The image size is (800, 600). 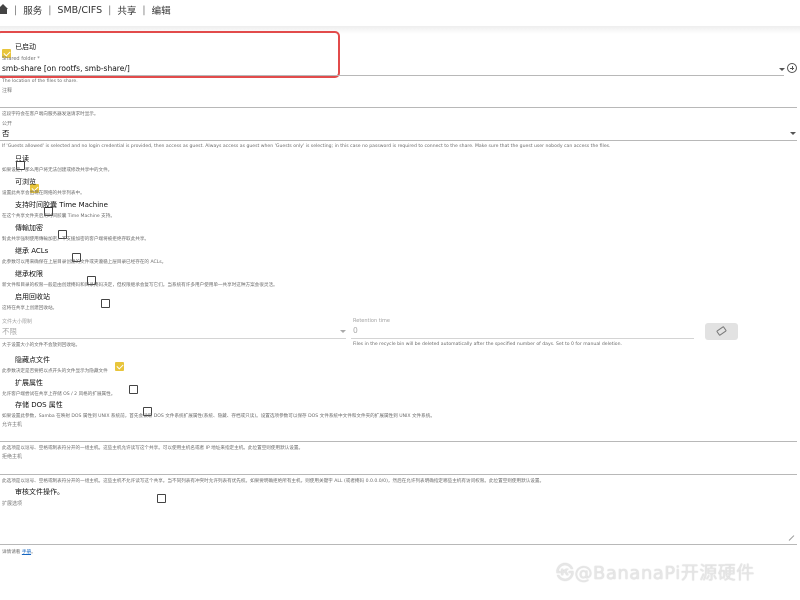 I want to click on inherit-acls-hint: 此参数可以用来确保在上层目录创建的文件或夹遵循上层目录已经存在的 ACLs。, so click(x=84, y=262).